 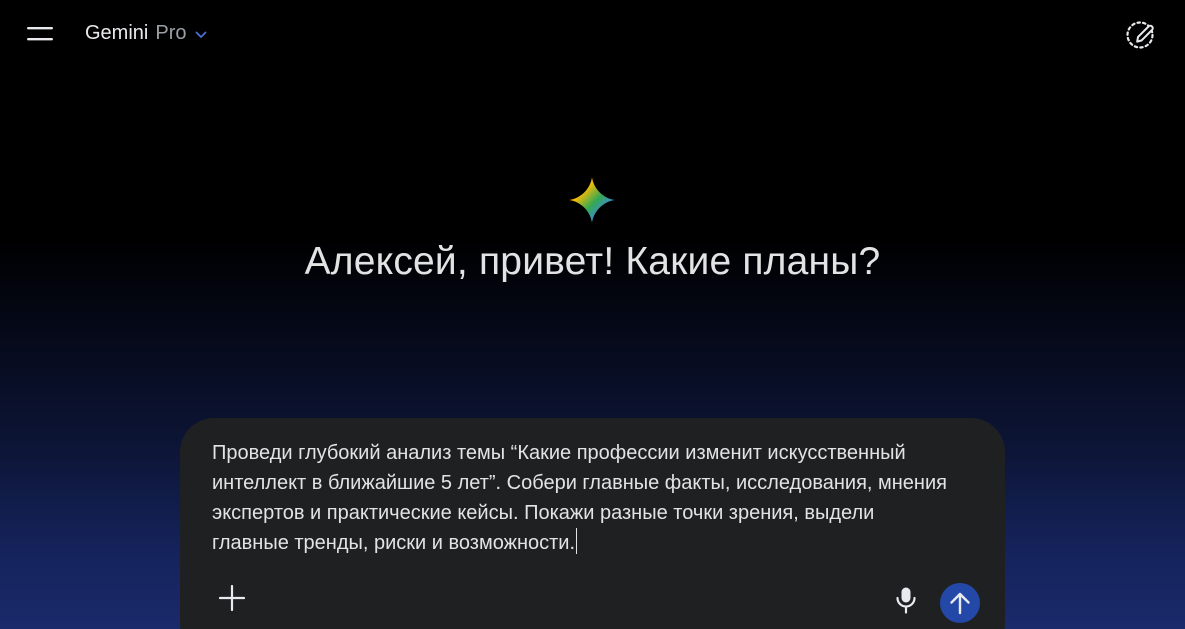 I want to click on hamburger-menu-icon, so click(x=40, y=34).